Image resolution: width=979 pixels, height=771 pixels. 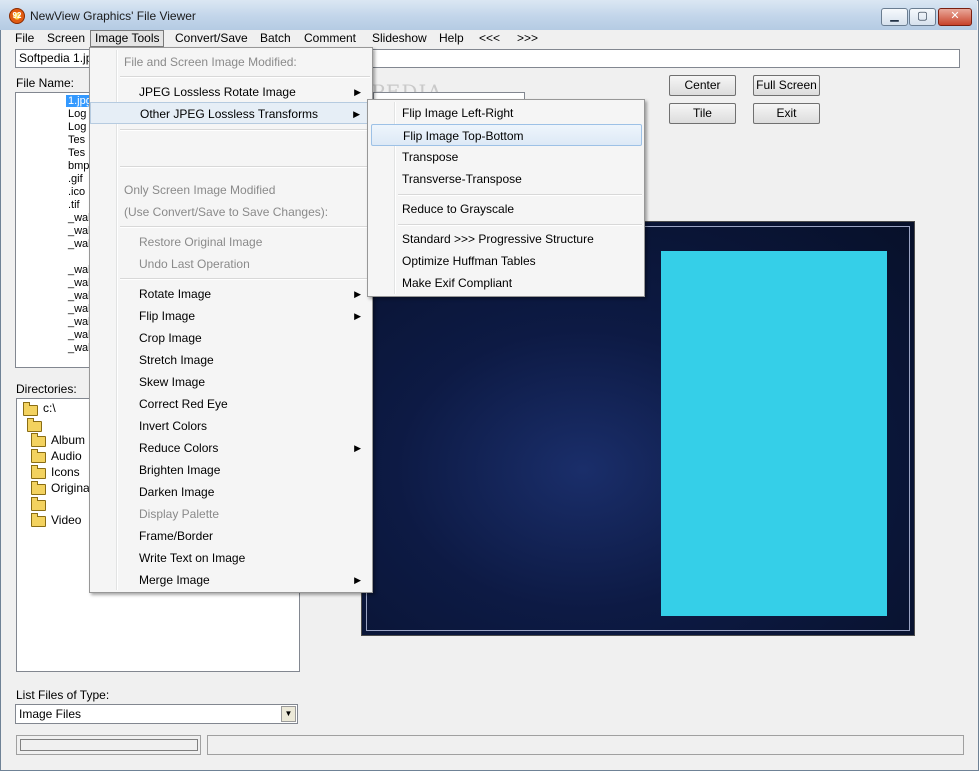 I want to click on center-button: Center, so click(x=702, y=85).